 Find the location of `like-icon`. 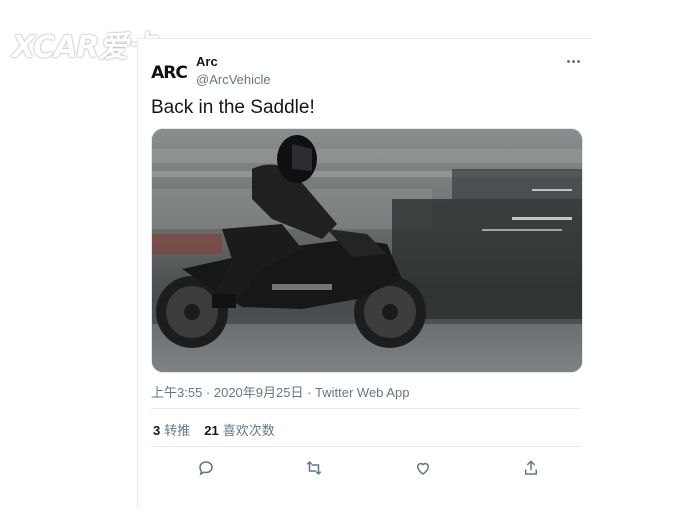

like-icon is located at coordinates (423, 468).